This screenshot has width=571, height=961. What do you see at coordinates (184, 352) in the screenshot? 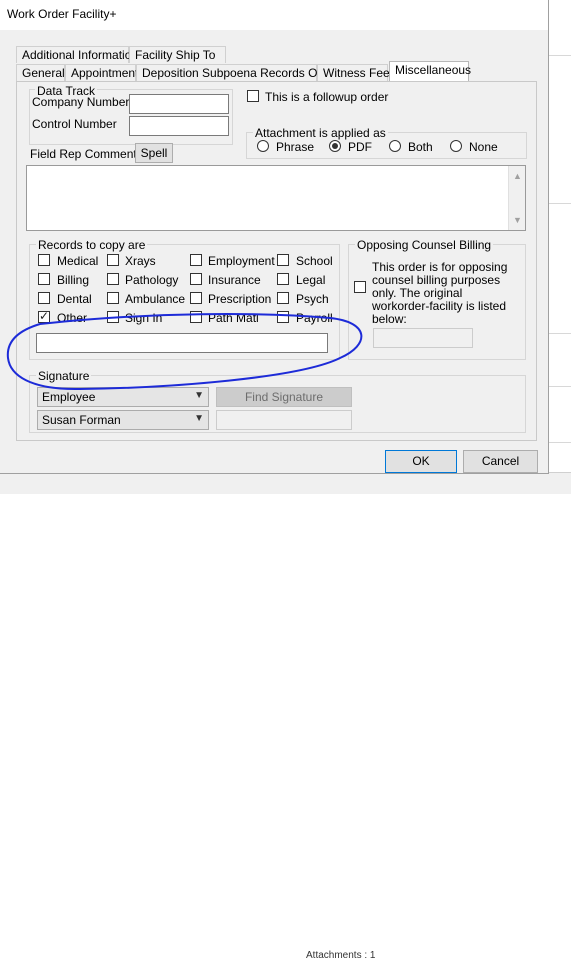
I see `annotation-scribble` at bounding box center [184, 352].